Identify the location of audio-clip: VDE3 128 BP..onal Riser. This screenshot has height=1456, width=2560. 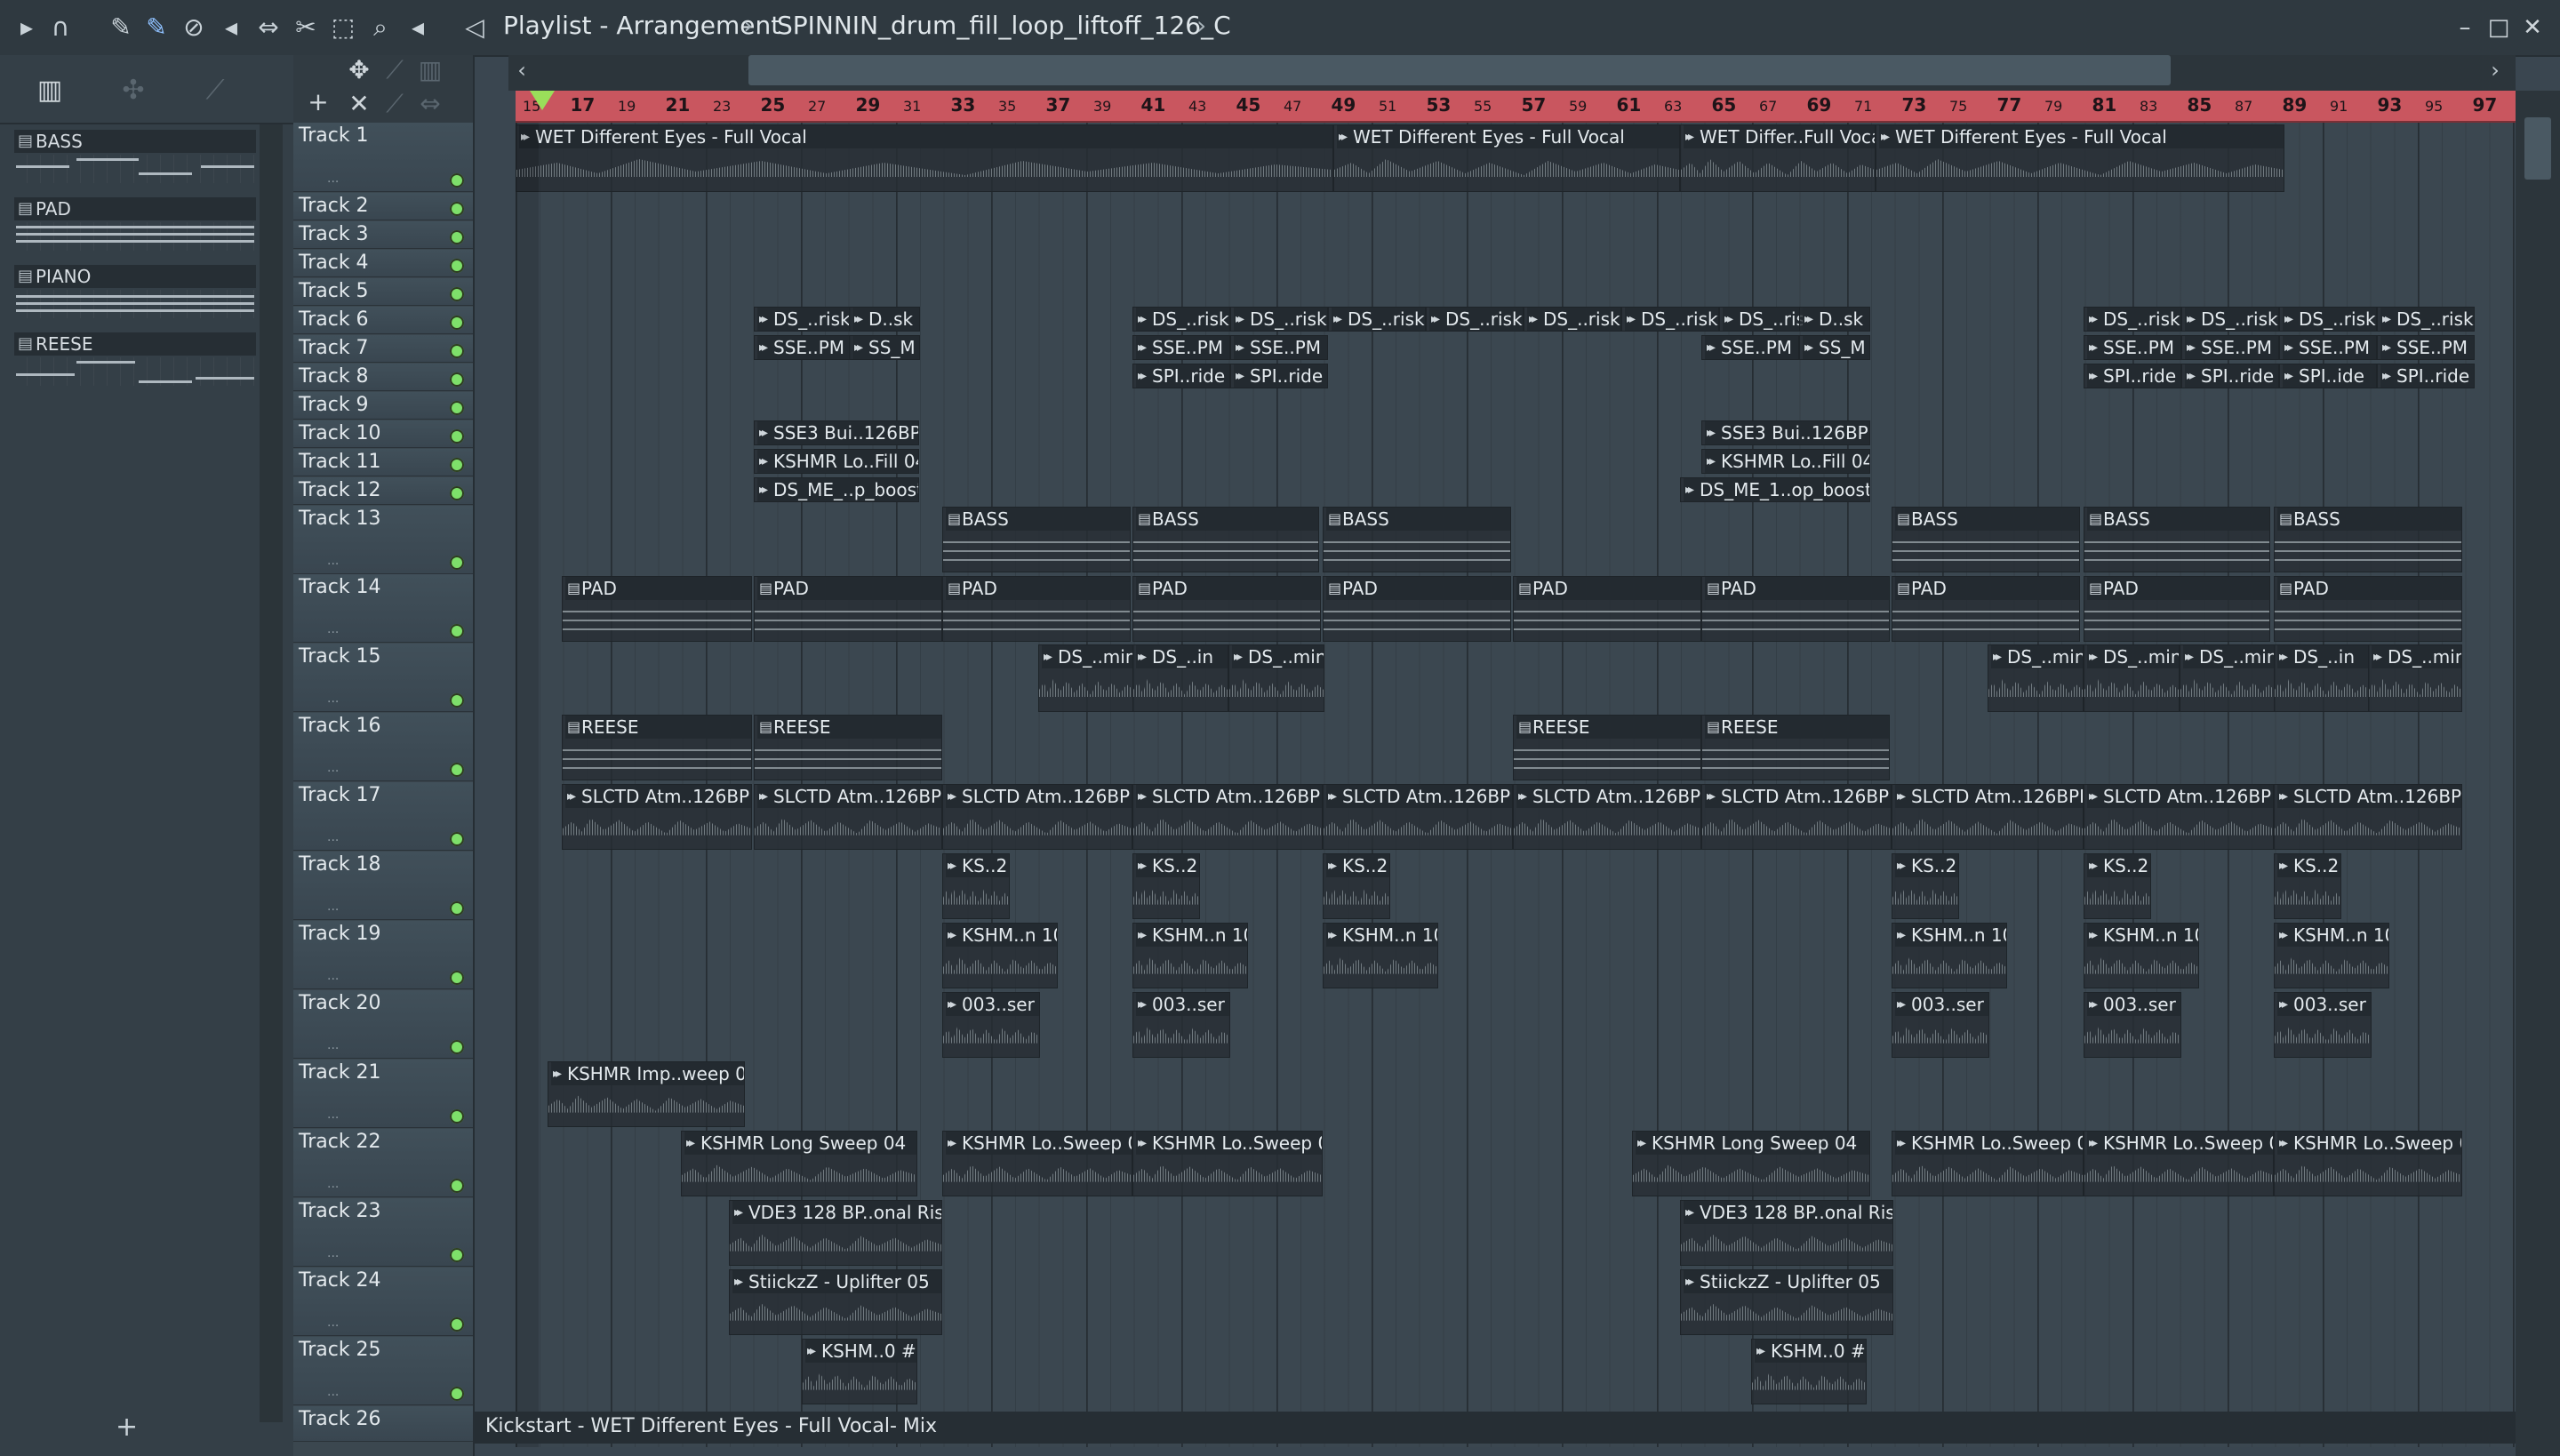
(1786, 1233).